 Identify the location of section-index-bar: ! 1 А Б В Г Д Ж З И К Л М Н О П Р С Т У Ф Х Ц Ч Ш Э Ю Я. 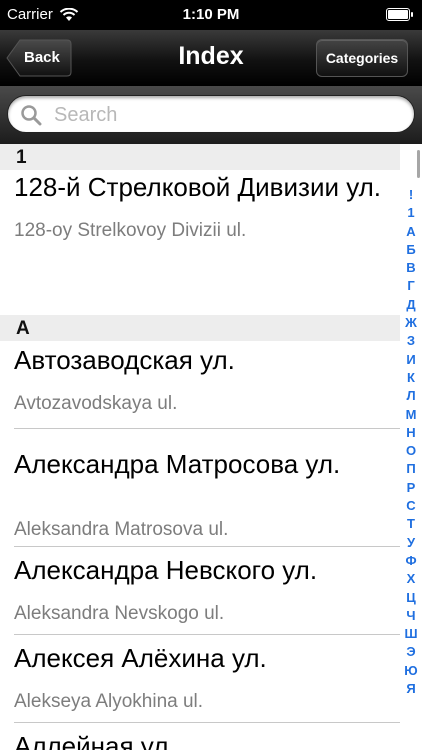
(411, 442).